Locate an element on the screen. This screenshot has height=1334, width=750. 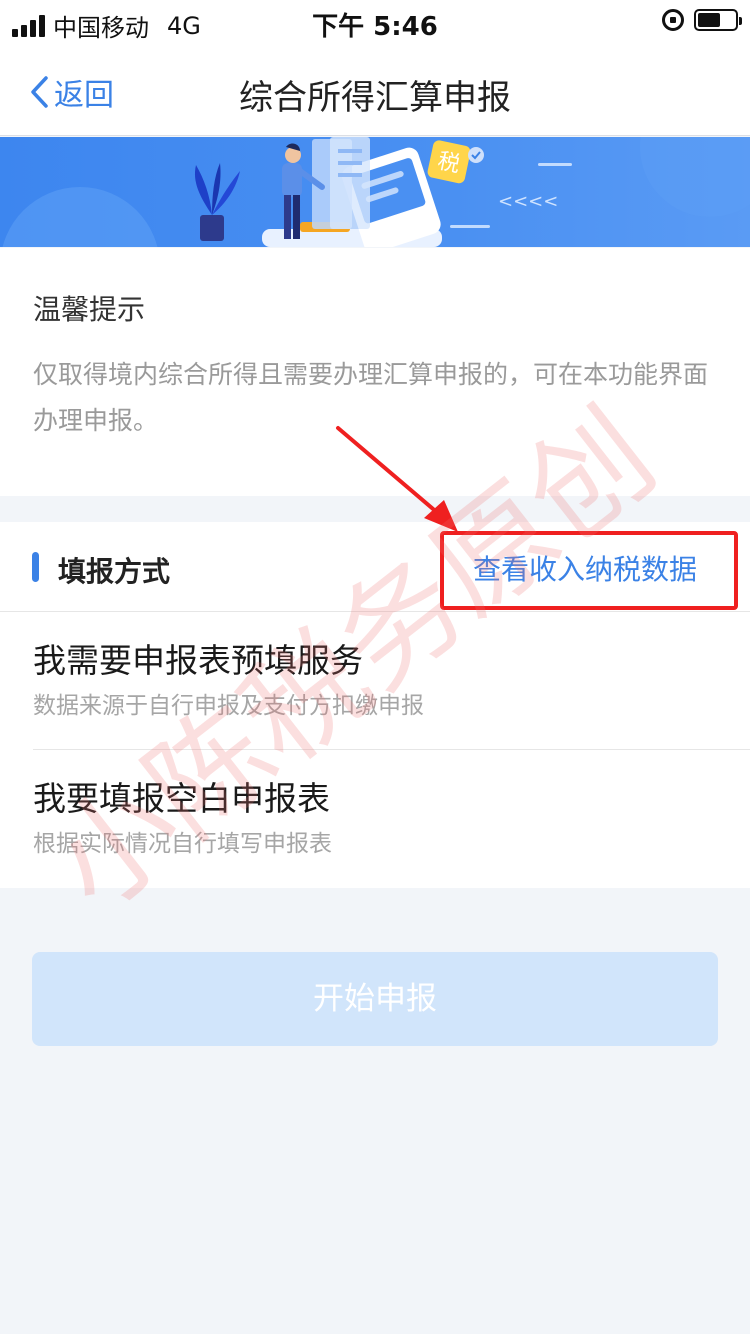
banner-illustration: 税 <<<< is located at coordinates (376, 192).